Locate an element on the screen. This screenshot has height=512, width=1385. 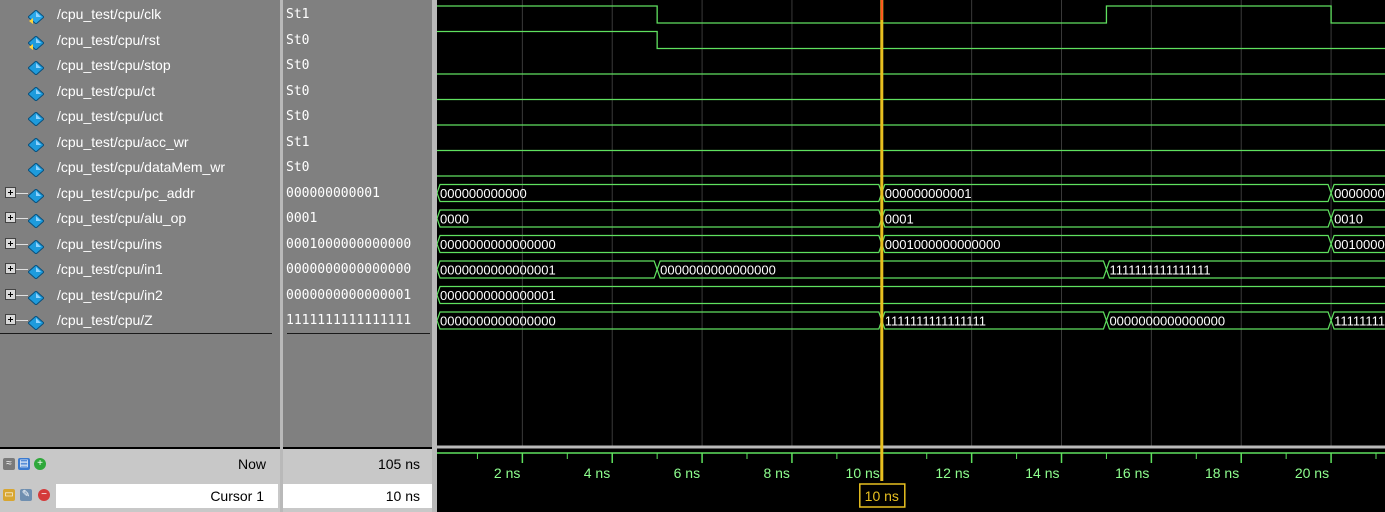
bus-value-label: 0010 is located at coordinates (1348, 219).